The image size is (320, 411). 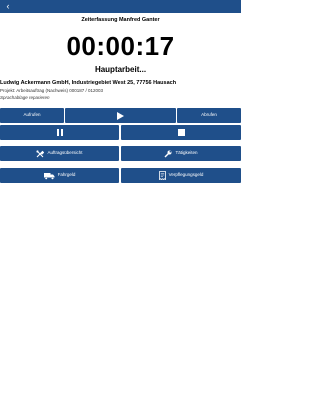 I want to click on timer-display: 00:00:17, so click(x=120, y=46).